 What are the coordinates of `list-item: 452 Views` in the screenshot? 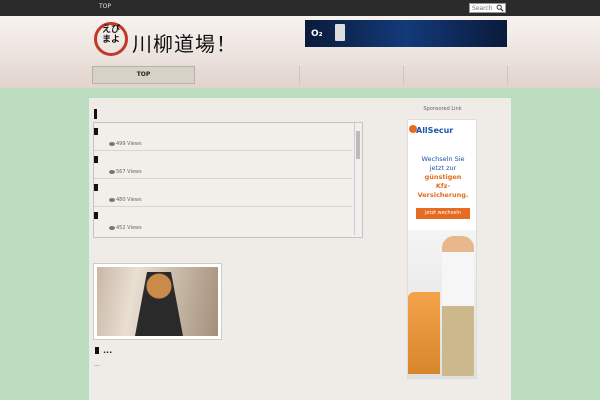 It's located at (223, 220).